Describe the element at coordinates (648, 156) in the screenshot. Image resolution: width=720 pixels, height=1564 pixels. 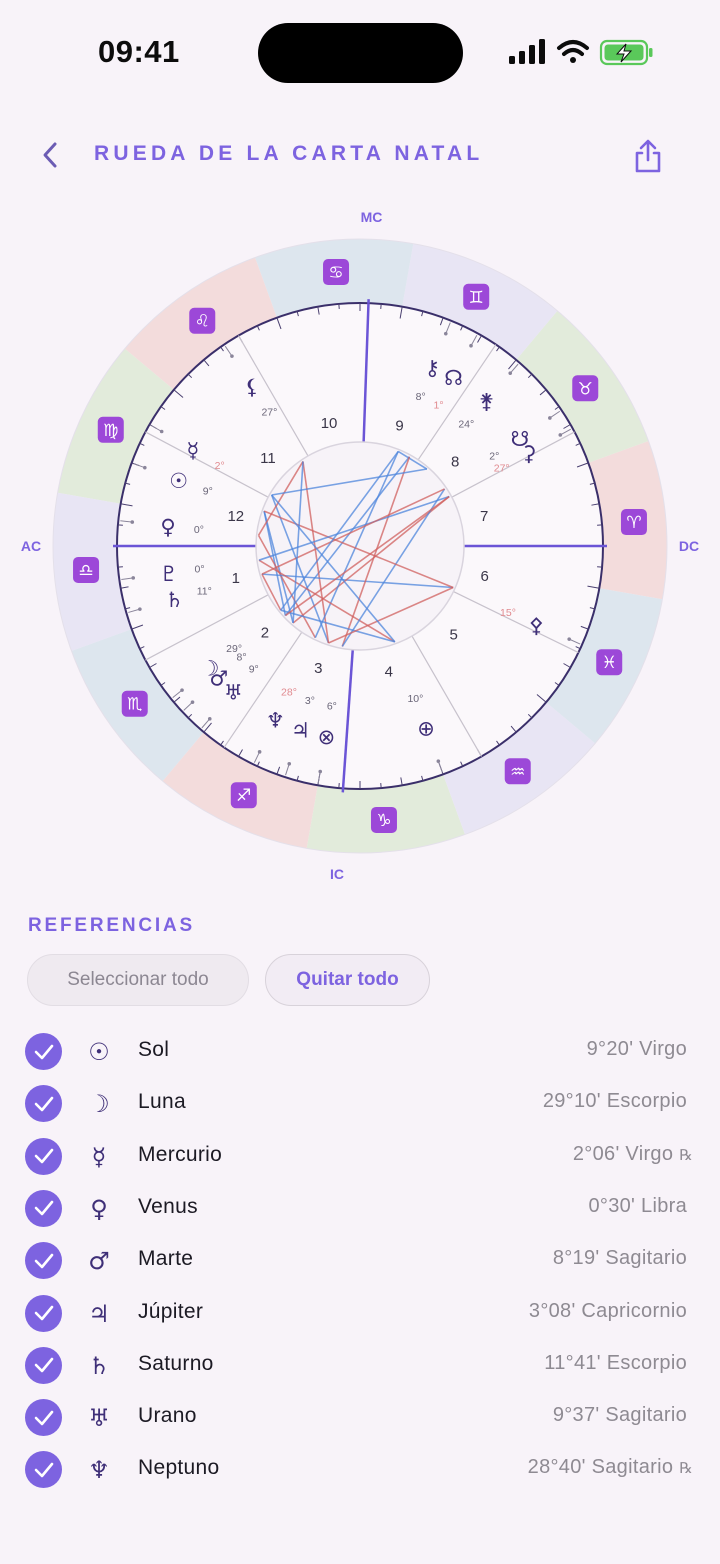
I see `share-button` at that location.